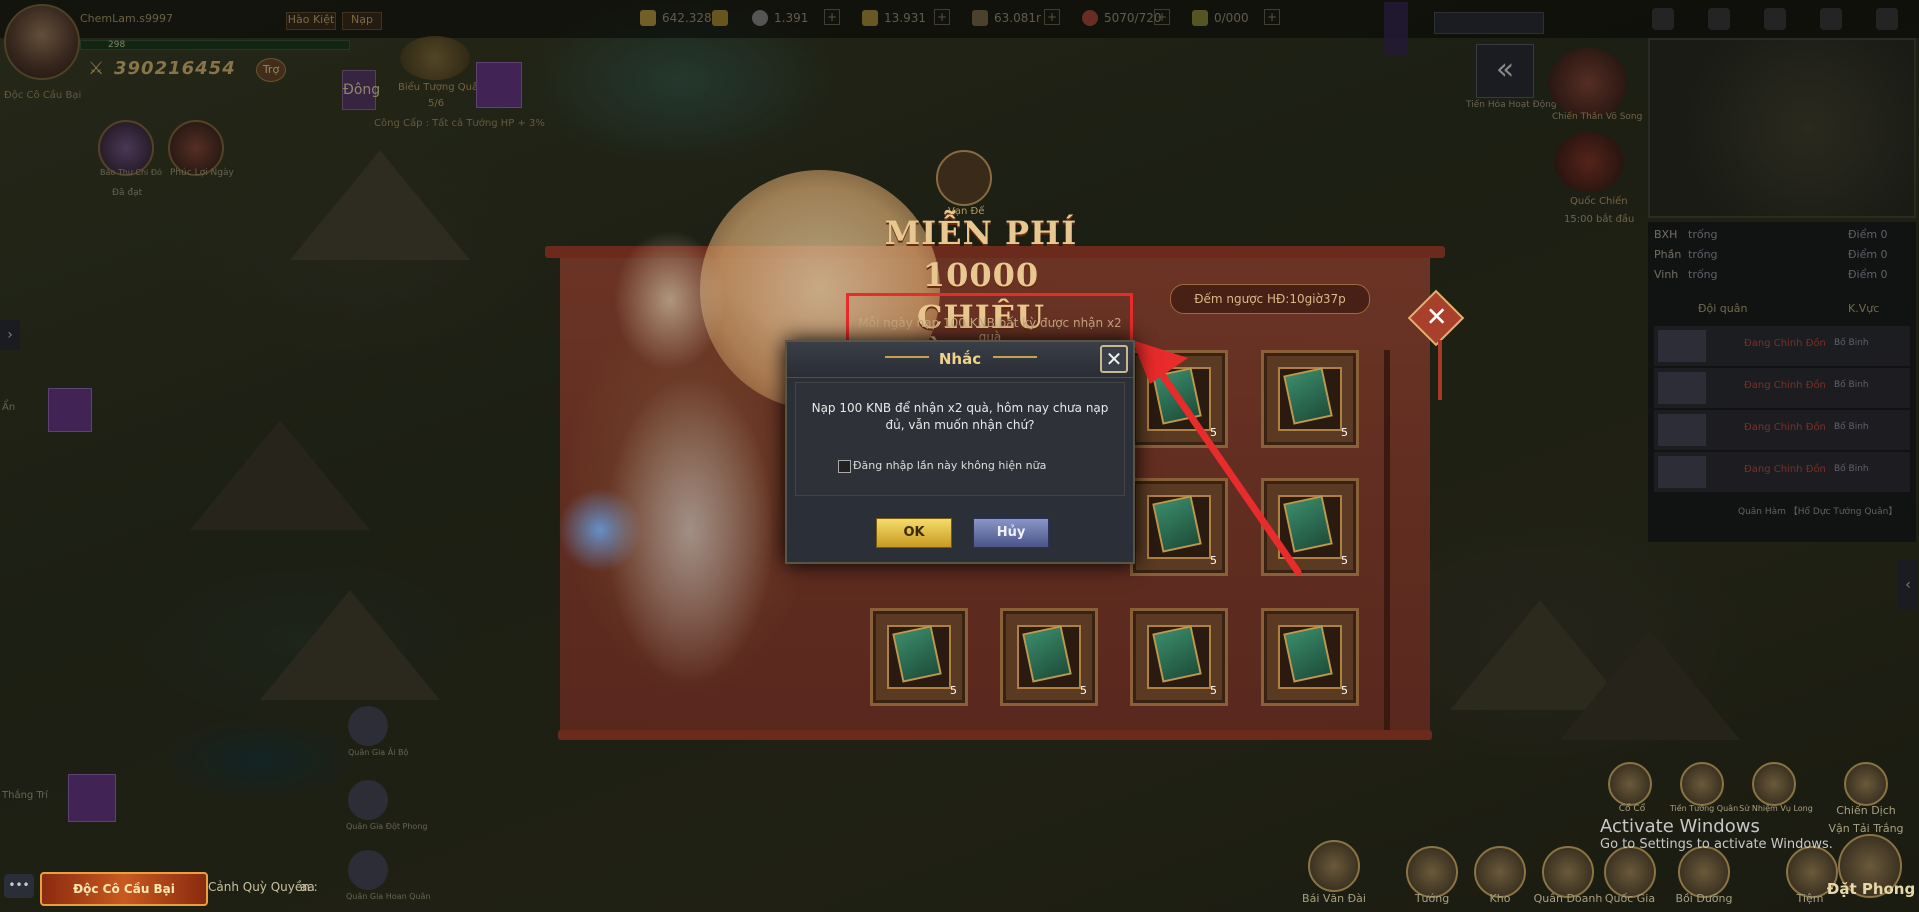 This screenshot has height=912, width=1919. I want to click on dont-show-label: Đăng nhập lần này không hiện nữa, so click(950, 465).